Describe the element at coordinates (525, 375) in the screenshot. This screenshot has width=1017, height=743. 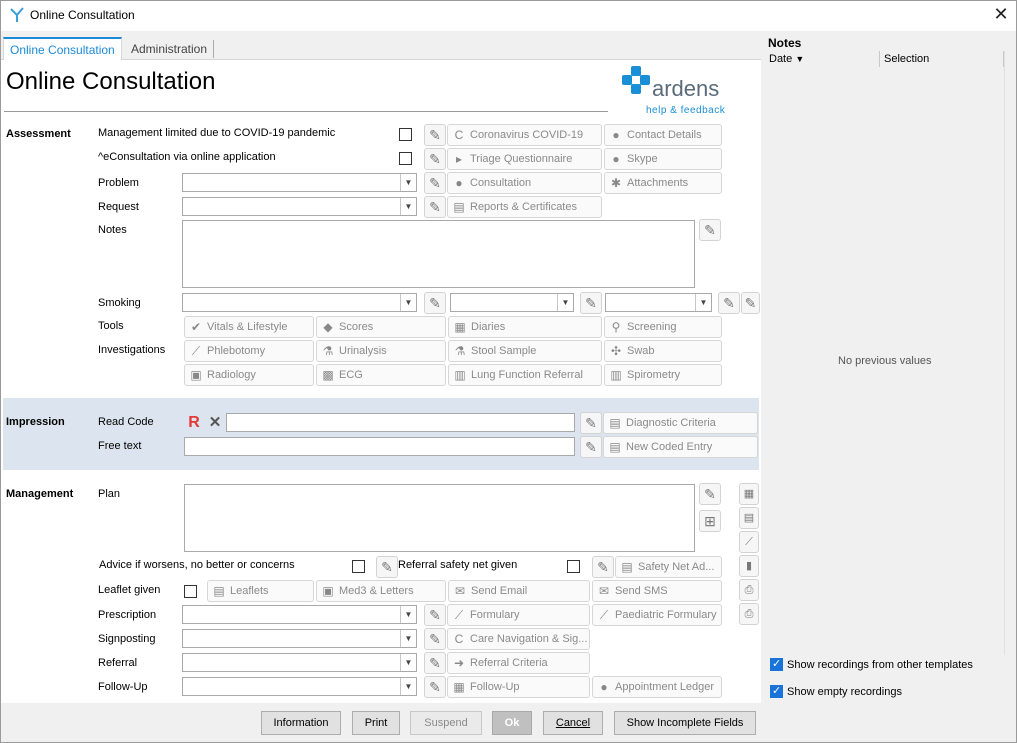
I see `lung-function-button: ▥ Lung Function Referral` at that location.